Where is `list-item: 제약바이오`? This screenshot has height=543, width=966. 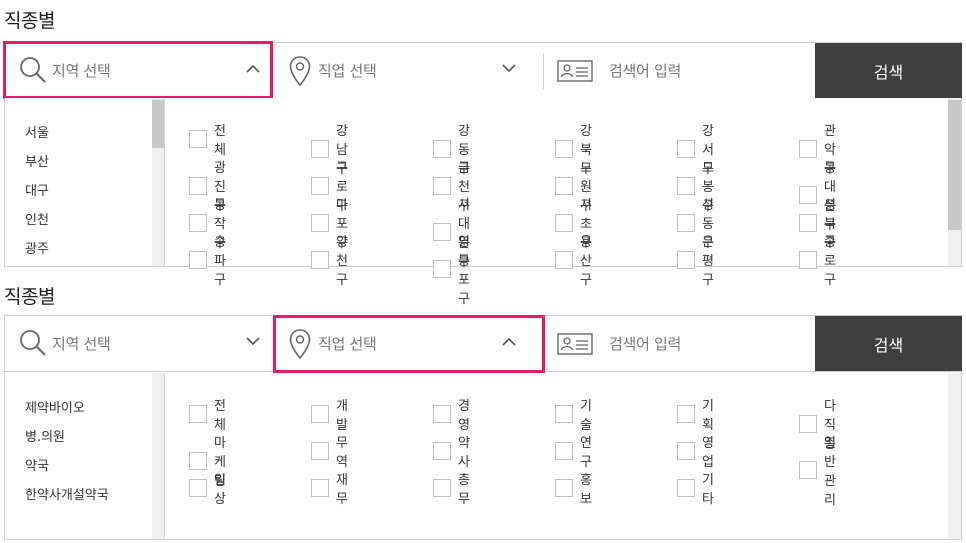
list-item: 제약바이오 is located at coordinates (55, 406).